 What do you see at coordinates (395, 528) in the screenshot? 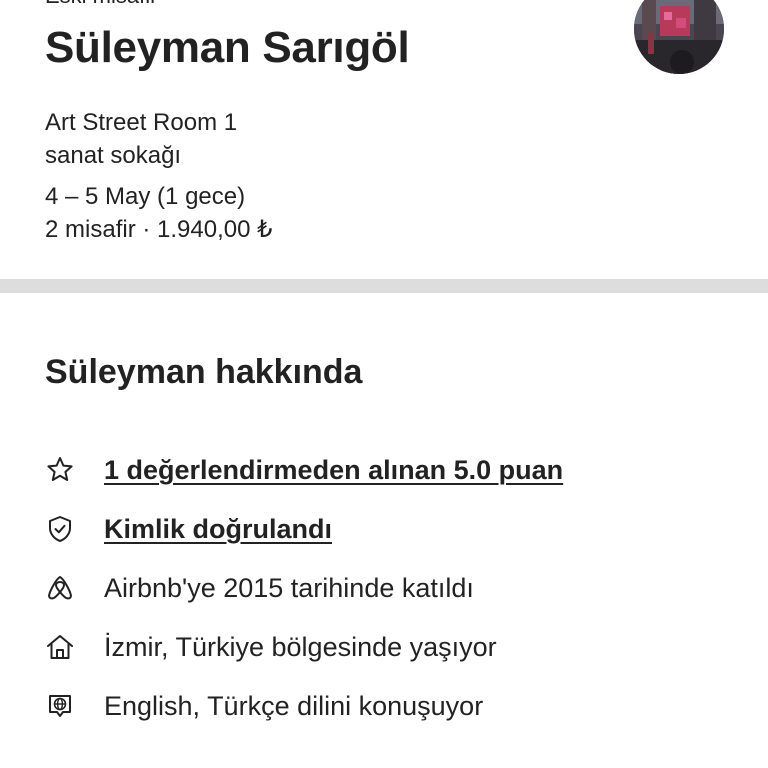
I see `fact-identity: Kimlik doğrulandı` at bounding box center [395, 528].